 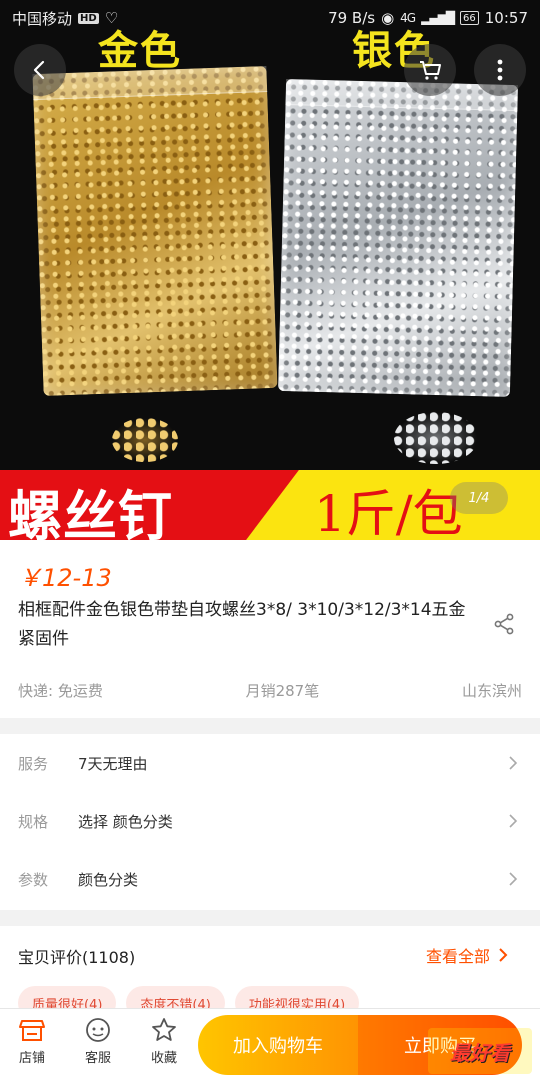 I want to click on ship-from-location: 山东滨州, so click(x=491, y=691).